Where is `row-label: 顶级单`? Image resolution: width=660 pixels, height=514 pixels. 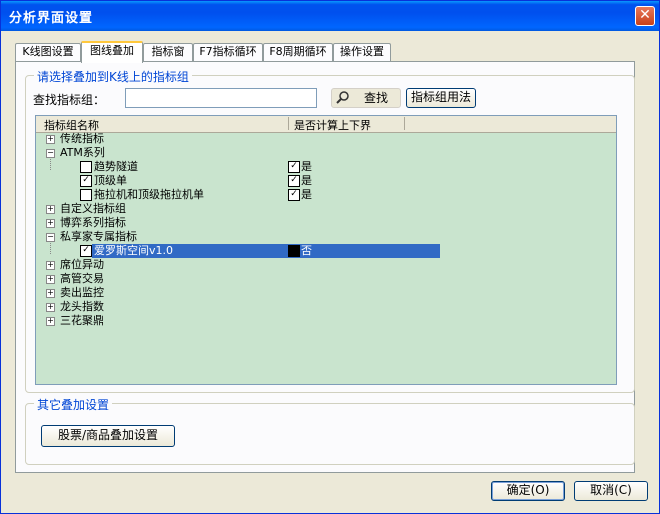 row-label: 顶级单 is located at coordinates (110, 180).